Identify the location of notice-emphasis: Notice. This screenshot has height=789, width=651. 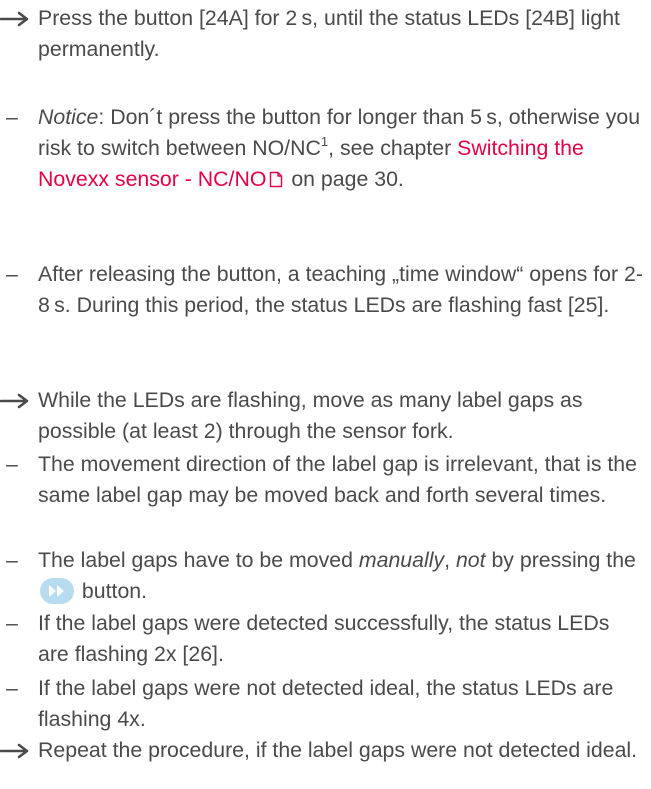
(68, 117).